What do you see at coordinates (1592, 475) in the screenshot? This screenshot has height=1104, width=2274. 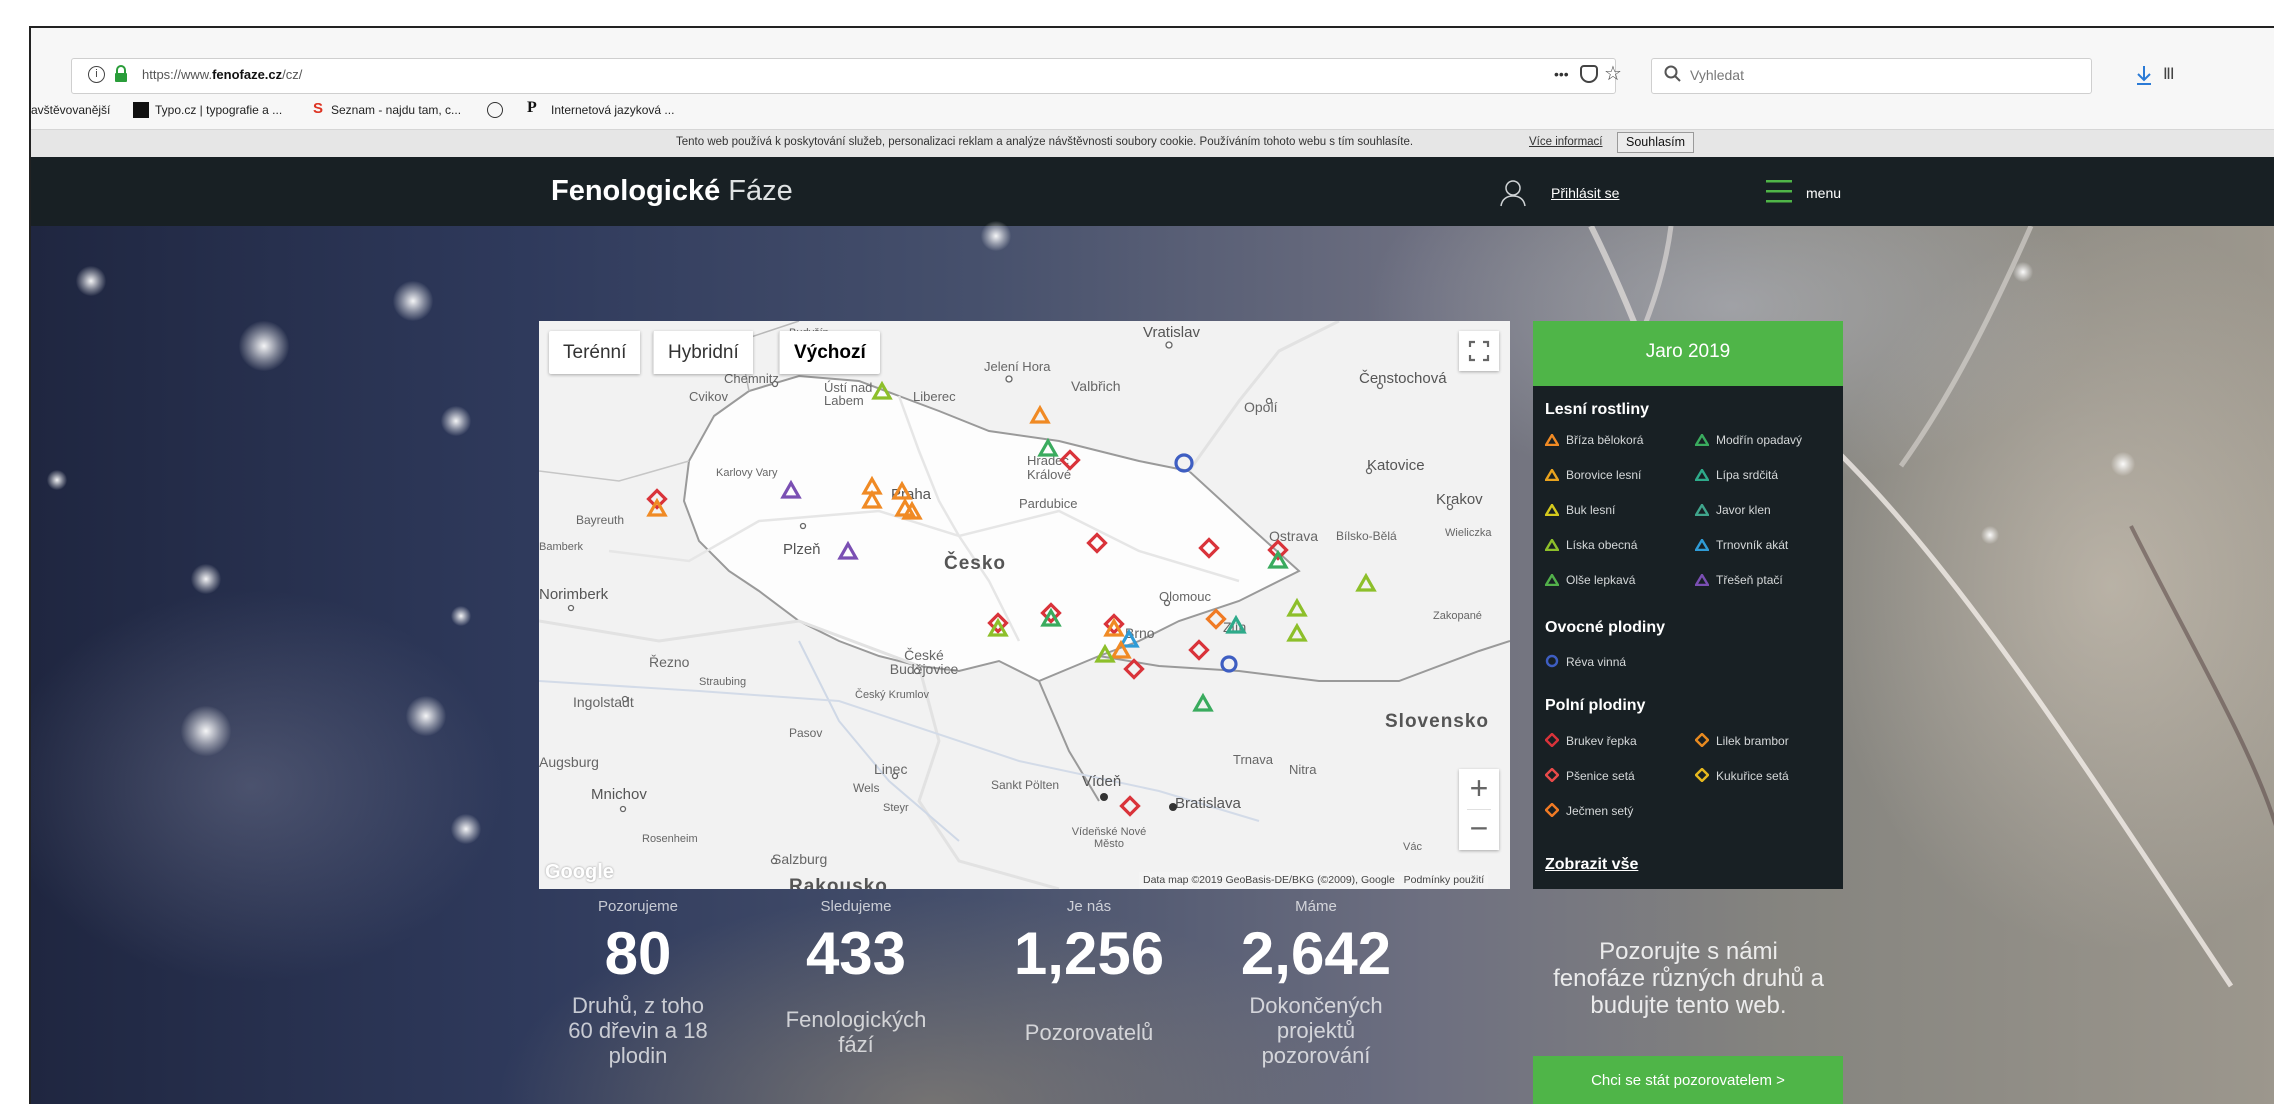 I see `legend-item: Borovice lesní` at bounding box center [1592, 475].